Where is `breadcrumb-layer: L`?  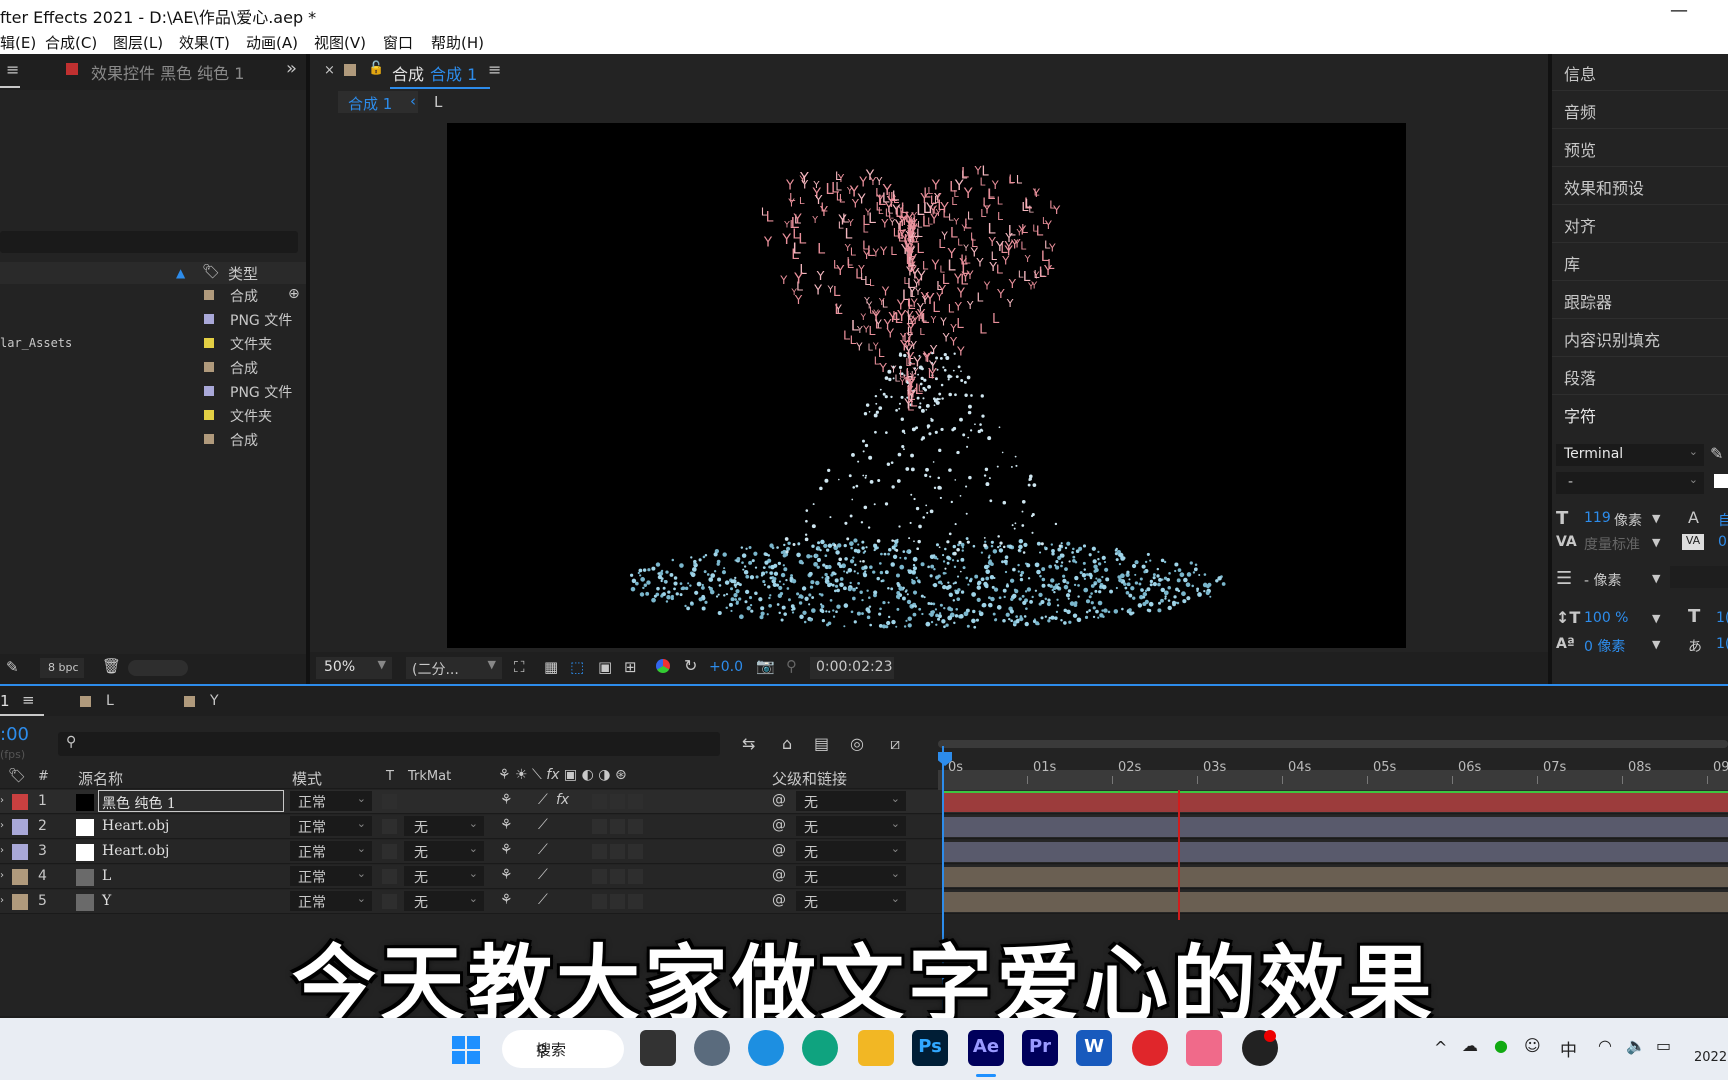
breadcrumb-layer: L is located at coordinates (438, 102).